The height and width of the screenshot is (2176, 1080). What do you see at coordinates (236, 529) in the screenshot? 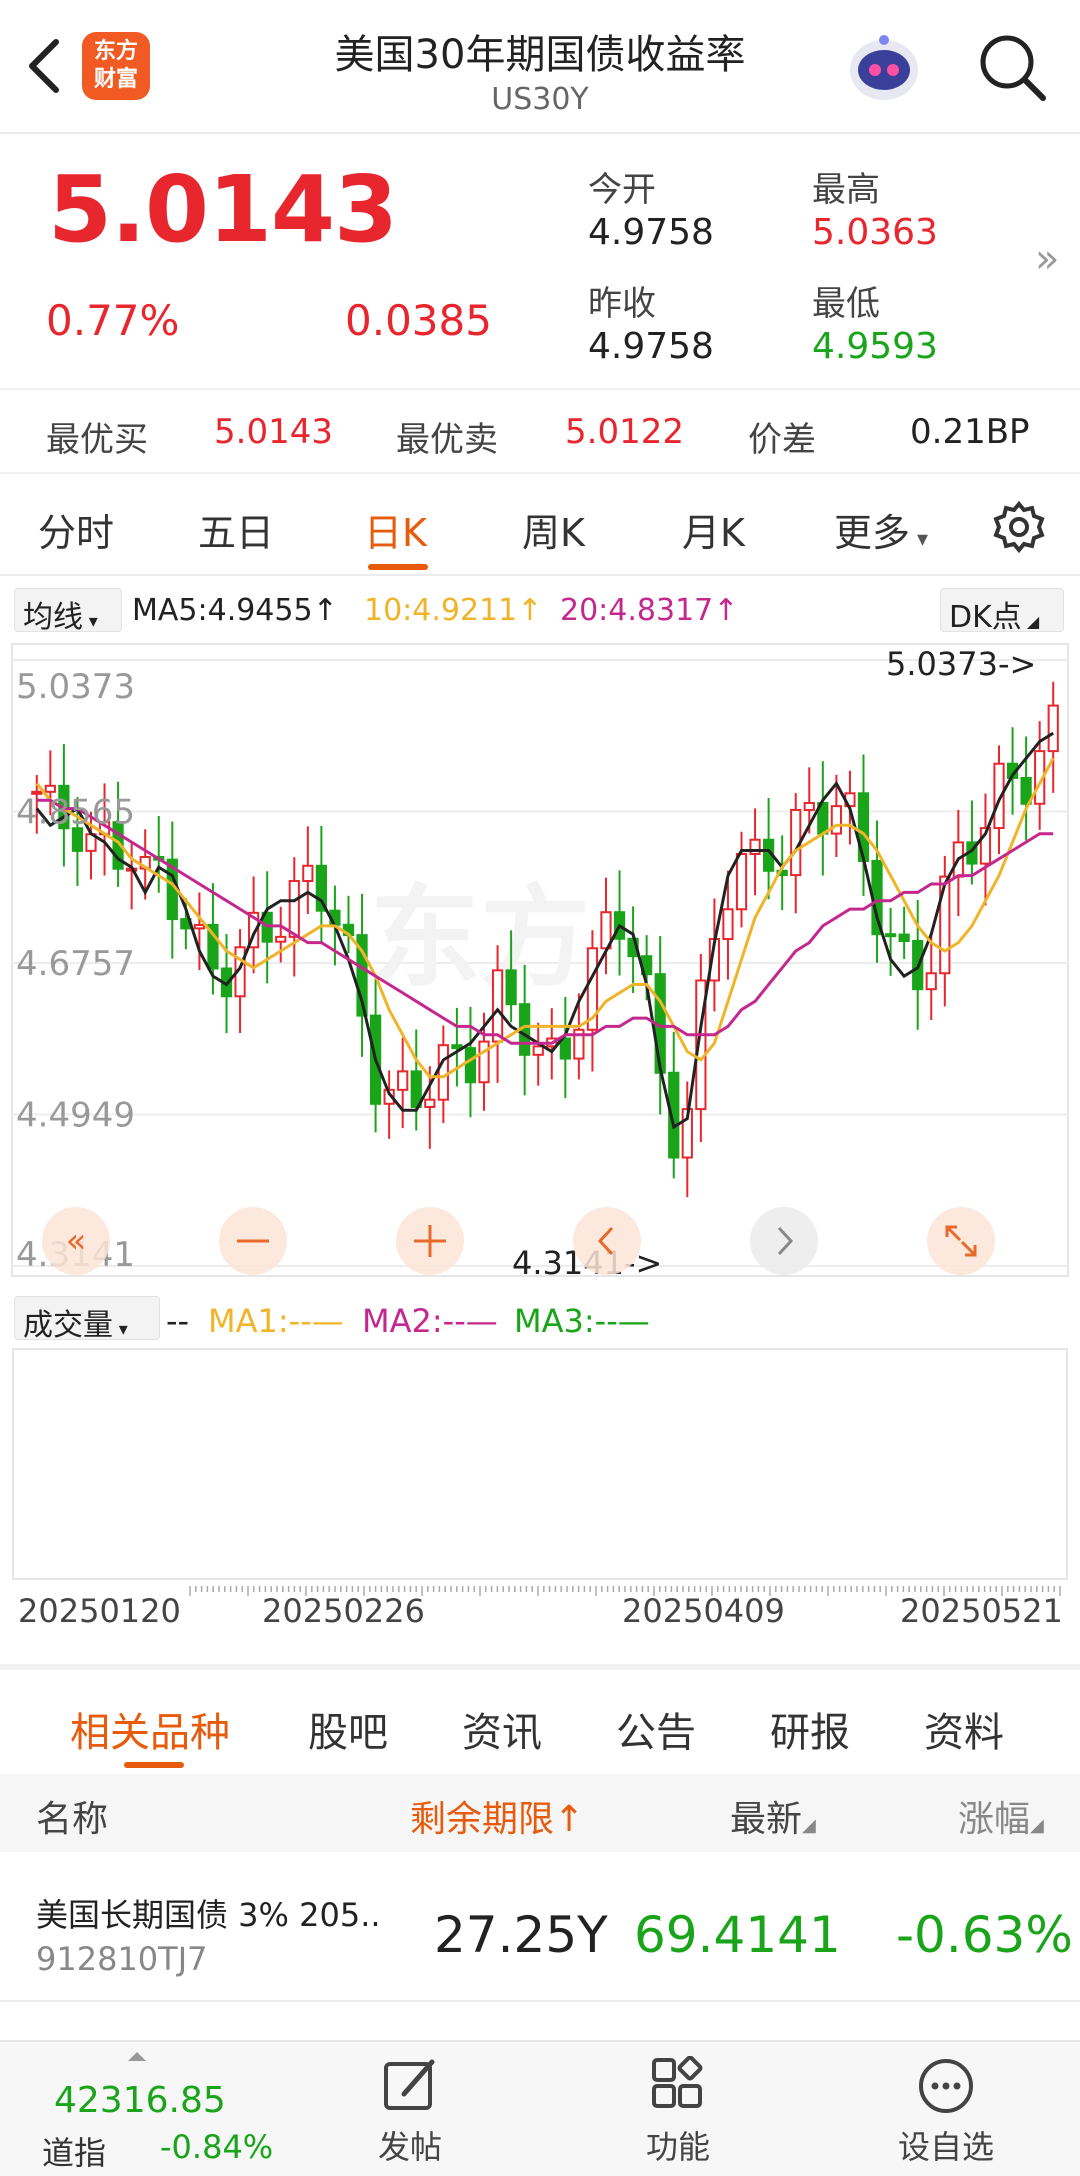
I see `tab-five-day: 五日` at bounding box center [236, 529].